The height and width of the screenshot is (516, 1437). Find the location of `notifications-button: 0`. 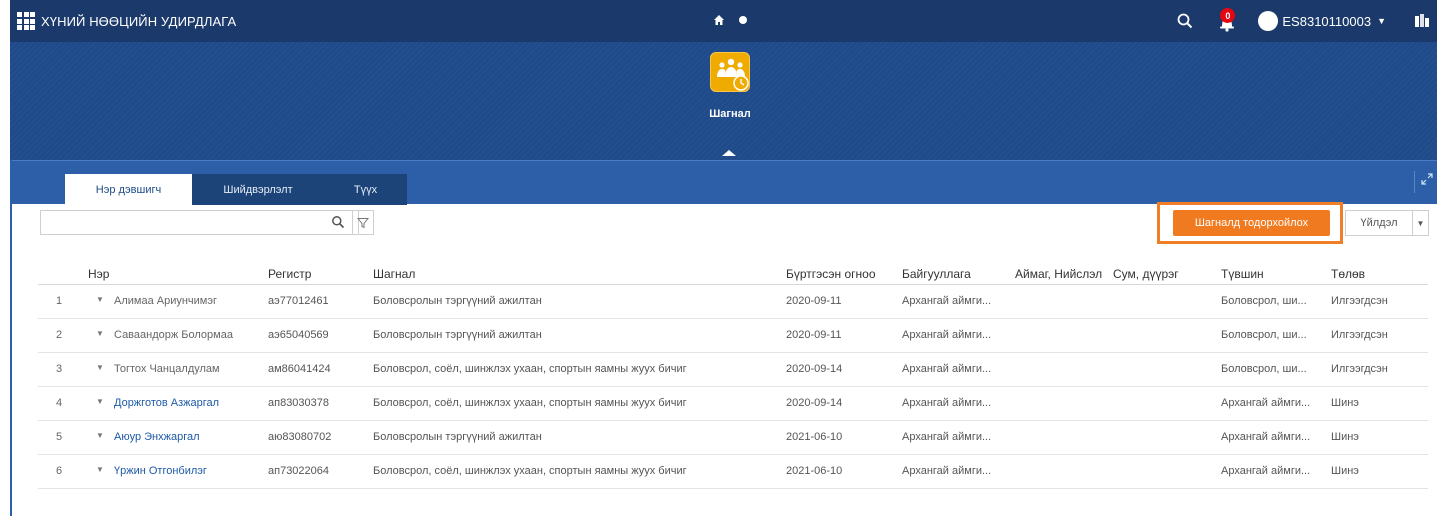

notifications-button: 0 is located at coordinates (1227, 20).